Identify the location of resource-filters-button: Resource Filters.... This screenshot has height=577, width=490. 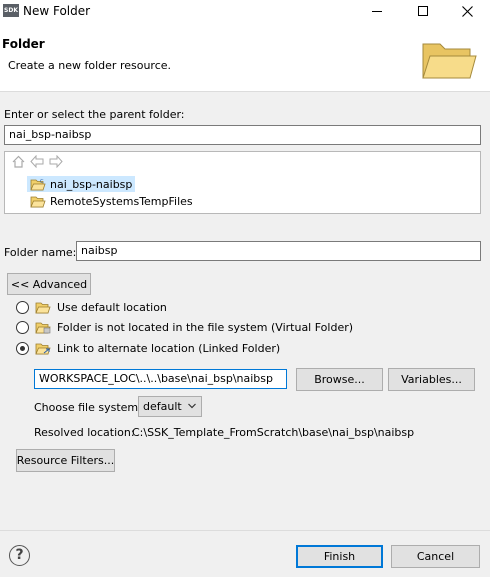
(65, 460).